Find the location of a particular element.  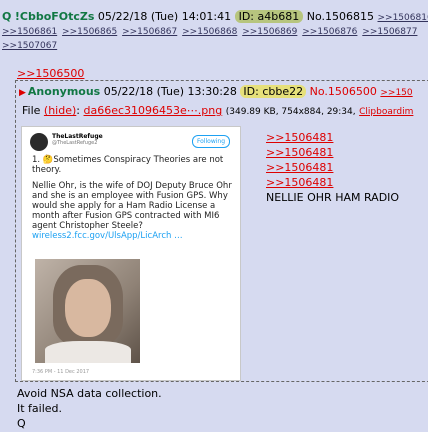

reply-links-row: >>1507067 is located at coordinates (30, 46).